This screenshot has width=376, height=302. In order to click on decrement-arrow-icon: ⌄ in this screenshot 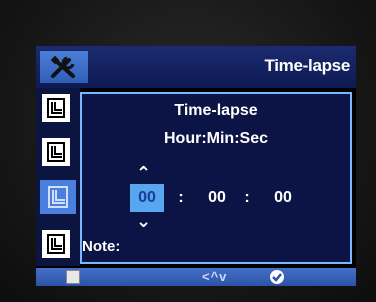, I will do `click(143, 221)`.